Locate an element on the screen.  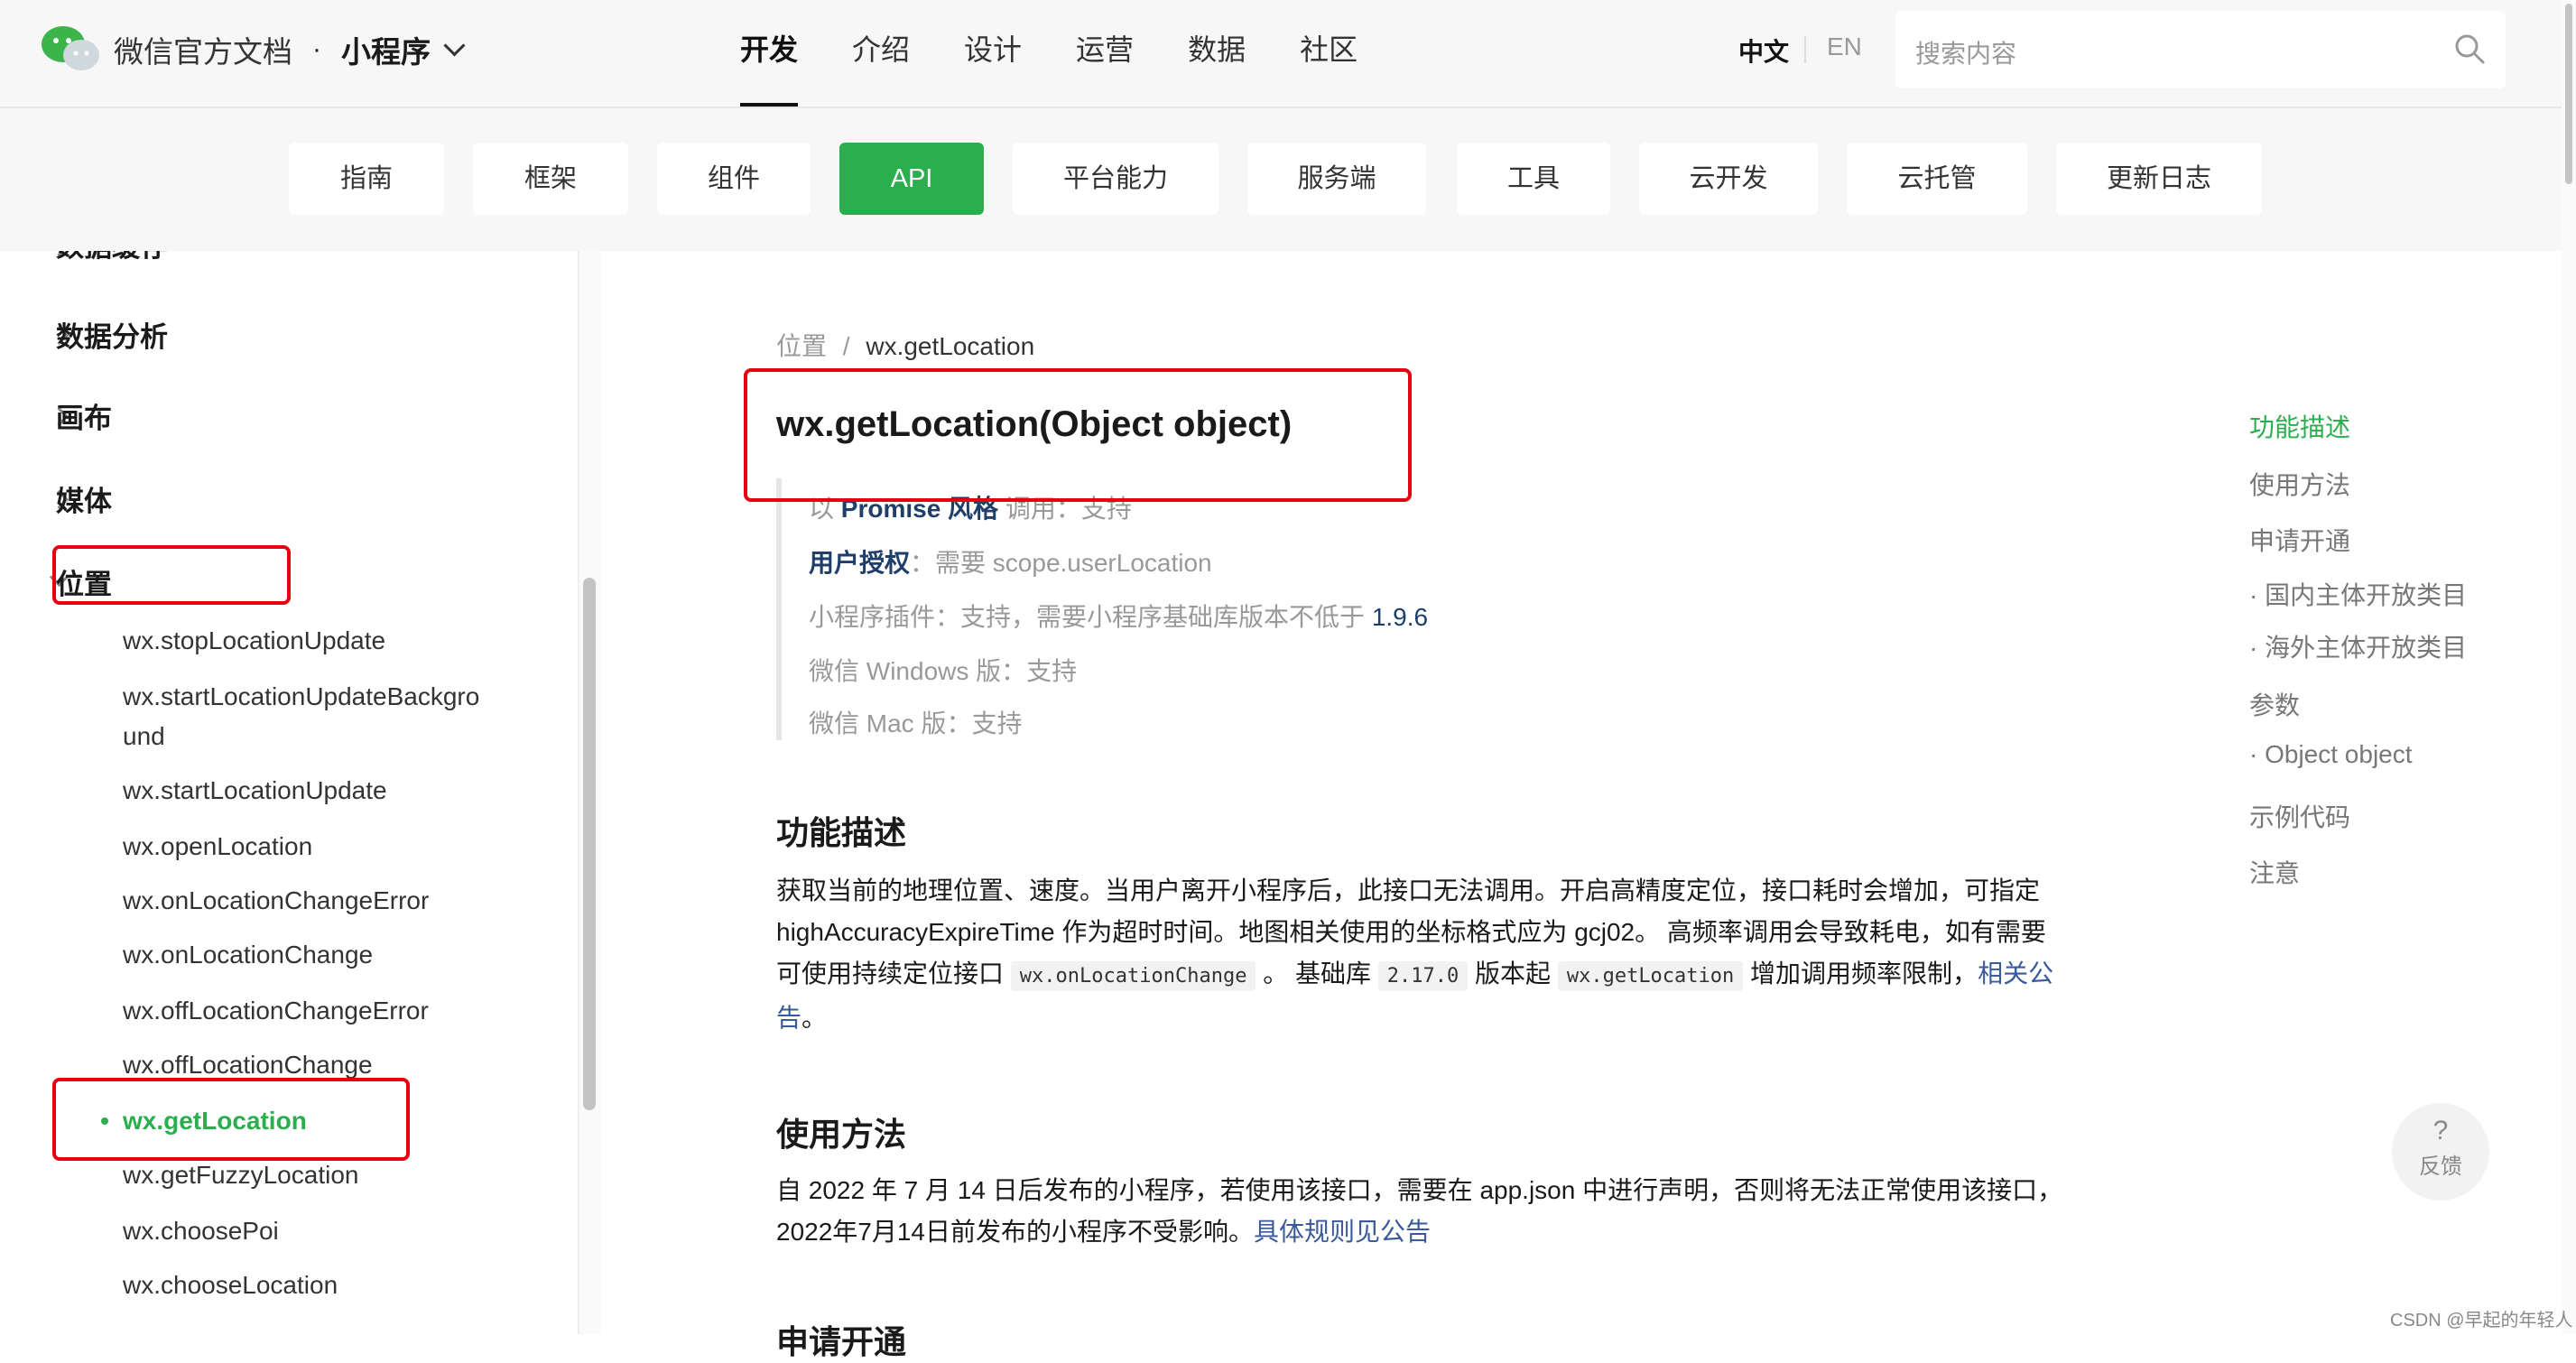
tab-changelog: 更新日志 is located at coordinates (2159, 179).